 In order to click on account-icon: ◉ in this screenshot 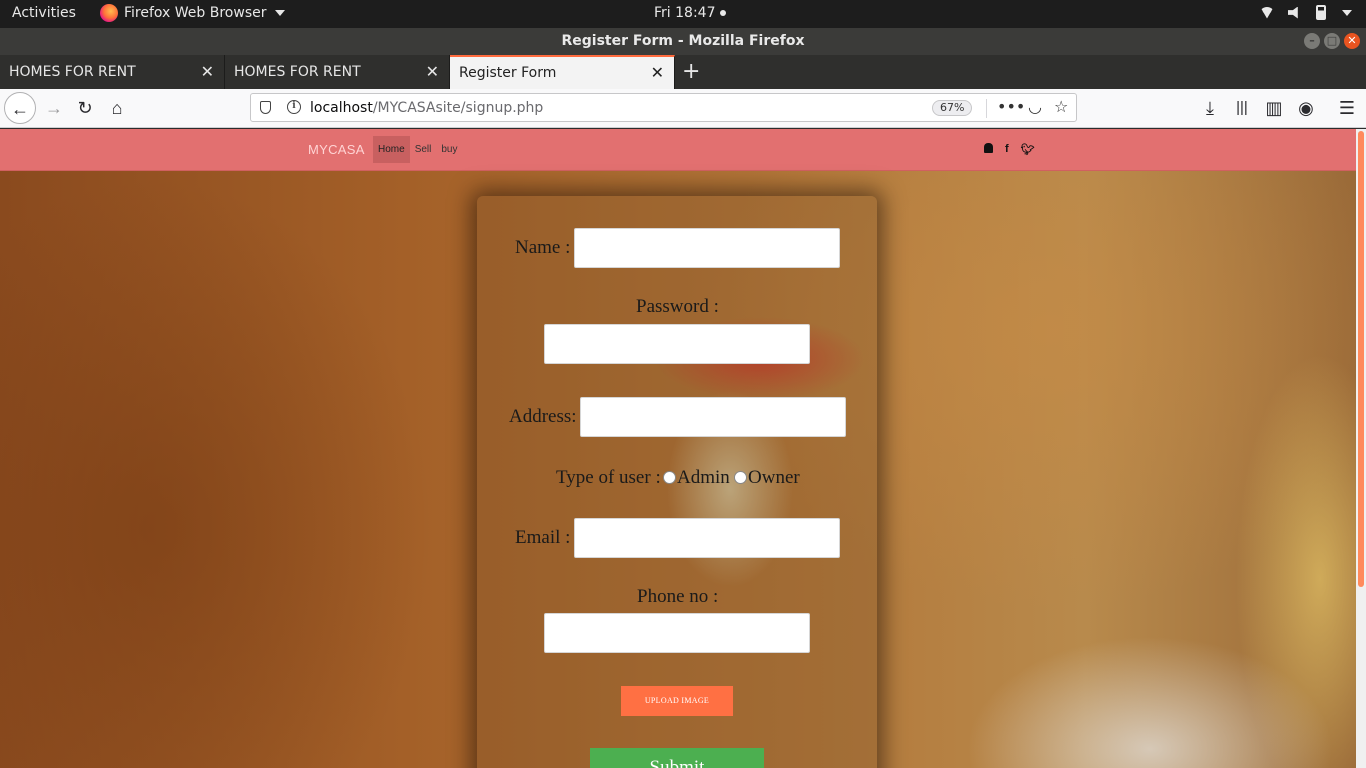, I will do `click(1306, 108)`.